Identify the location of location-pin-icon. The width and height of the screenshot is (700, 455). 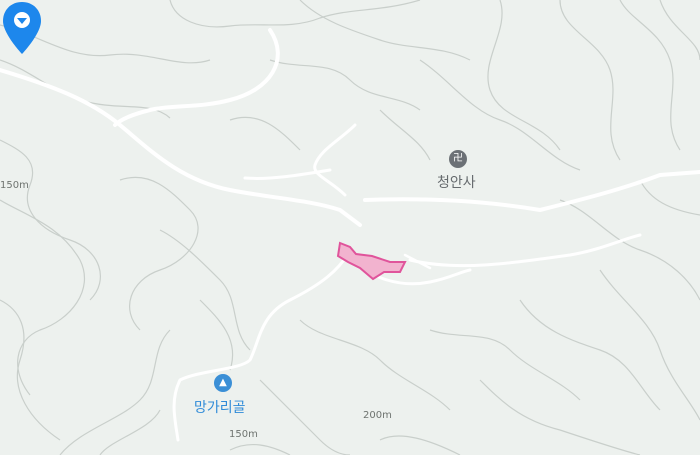
(22, 28).